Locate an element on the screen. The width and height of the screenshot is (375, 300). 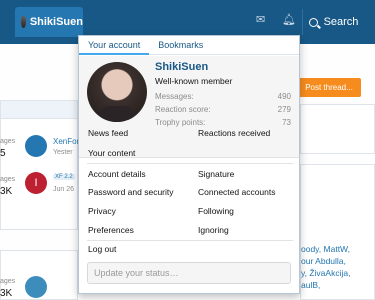
link-reactions-received: Reactions received is located at coordinates (234, 133).